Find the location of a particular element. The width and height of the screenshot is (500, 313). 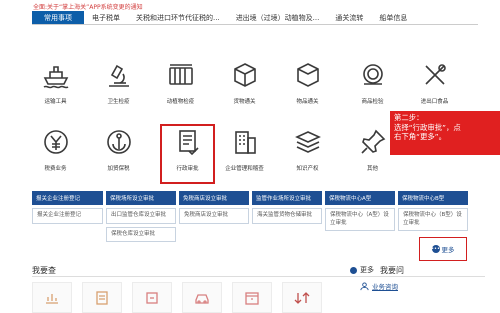

query-tiles is located at coordinates (187, 297).